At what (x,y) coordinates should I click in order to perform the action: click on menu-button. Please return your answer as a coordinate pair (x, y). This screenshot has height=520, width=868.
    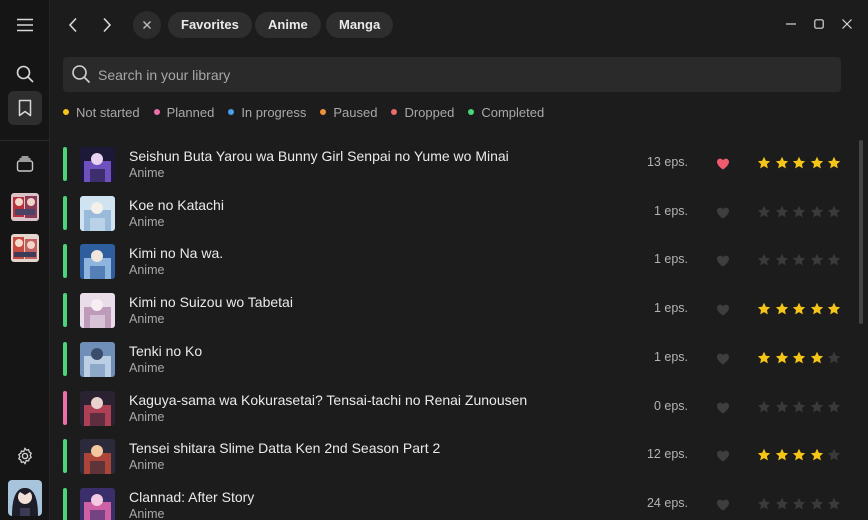
    Looking at the image, I should click on (25, 25).